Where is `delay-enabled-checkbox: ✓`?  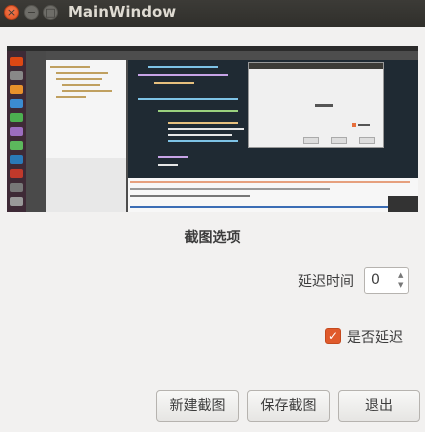 delay-enabled-checkbox: ✓ is located at coordinates (333, 336).